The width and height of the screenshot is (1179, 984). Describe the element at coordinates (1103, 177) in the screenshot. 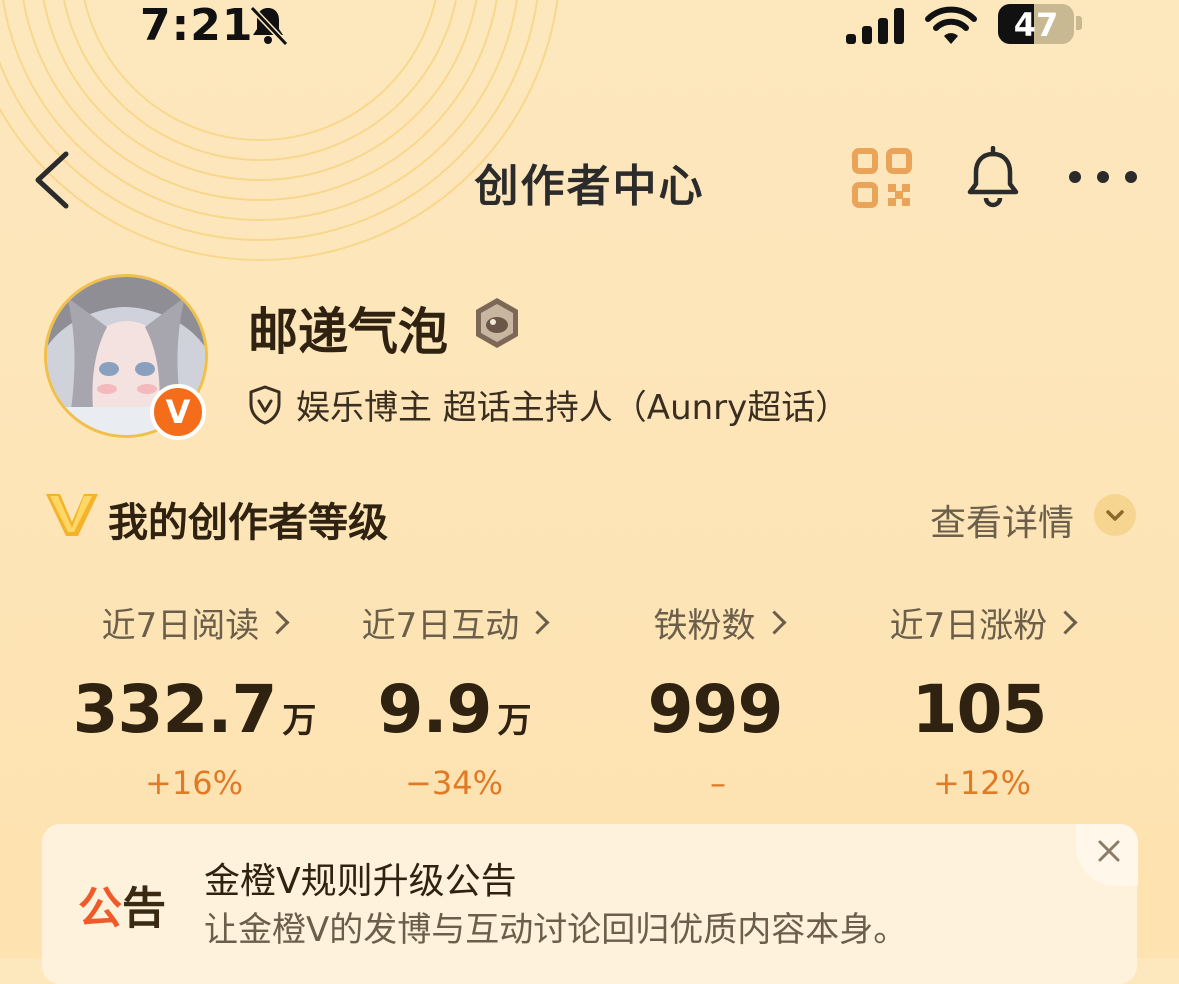

I see `more-icon` at that location.